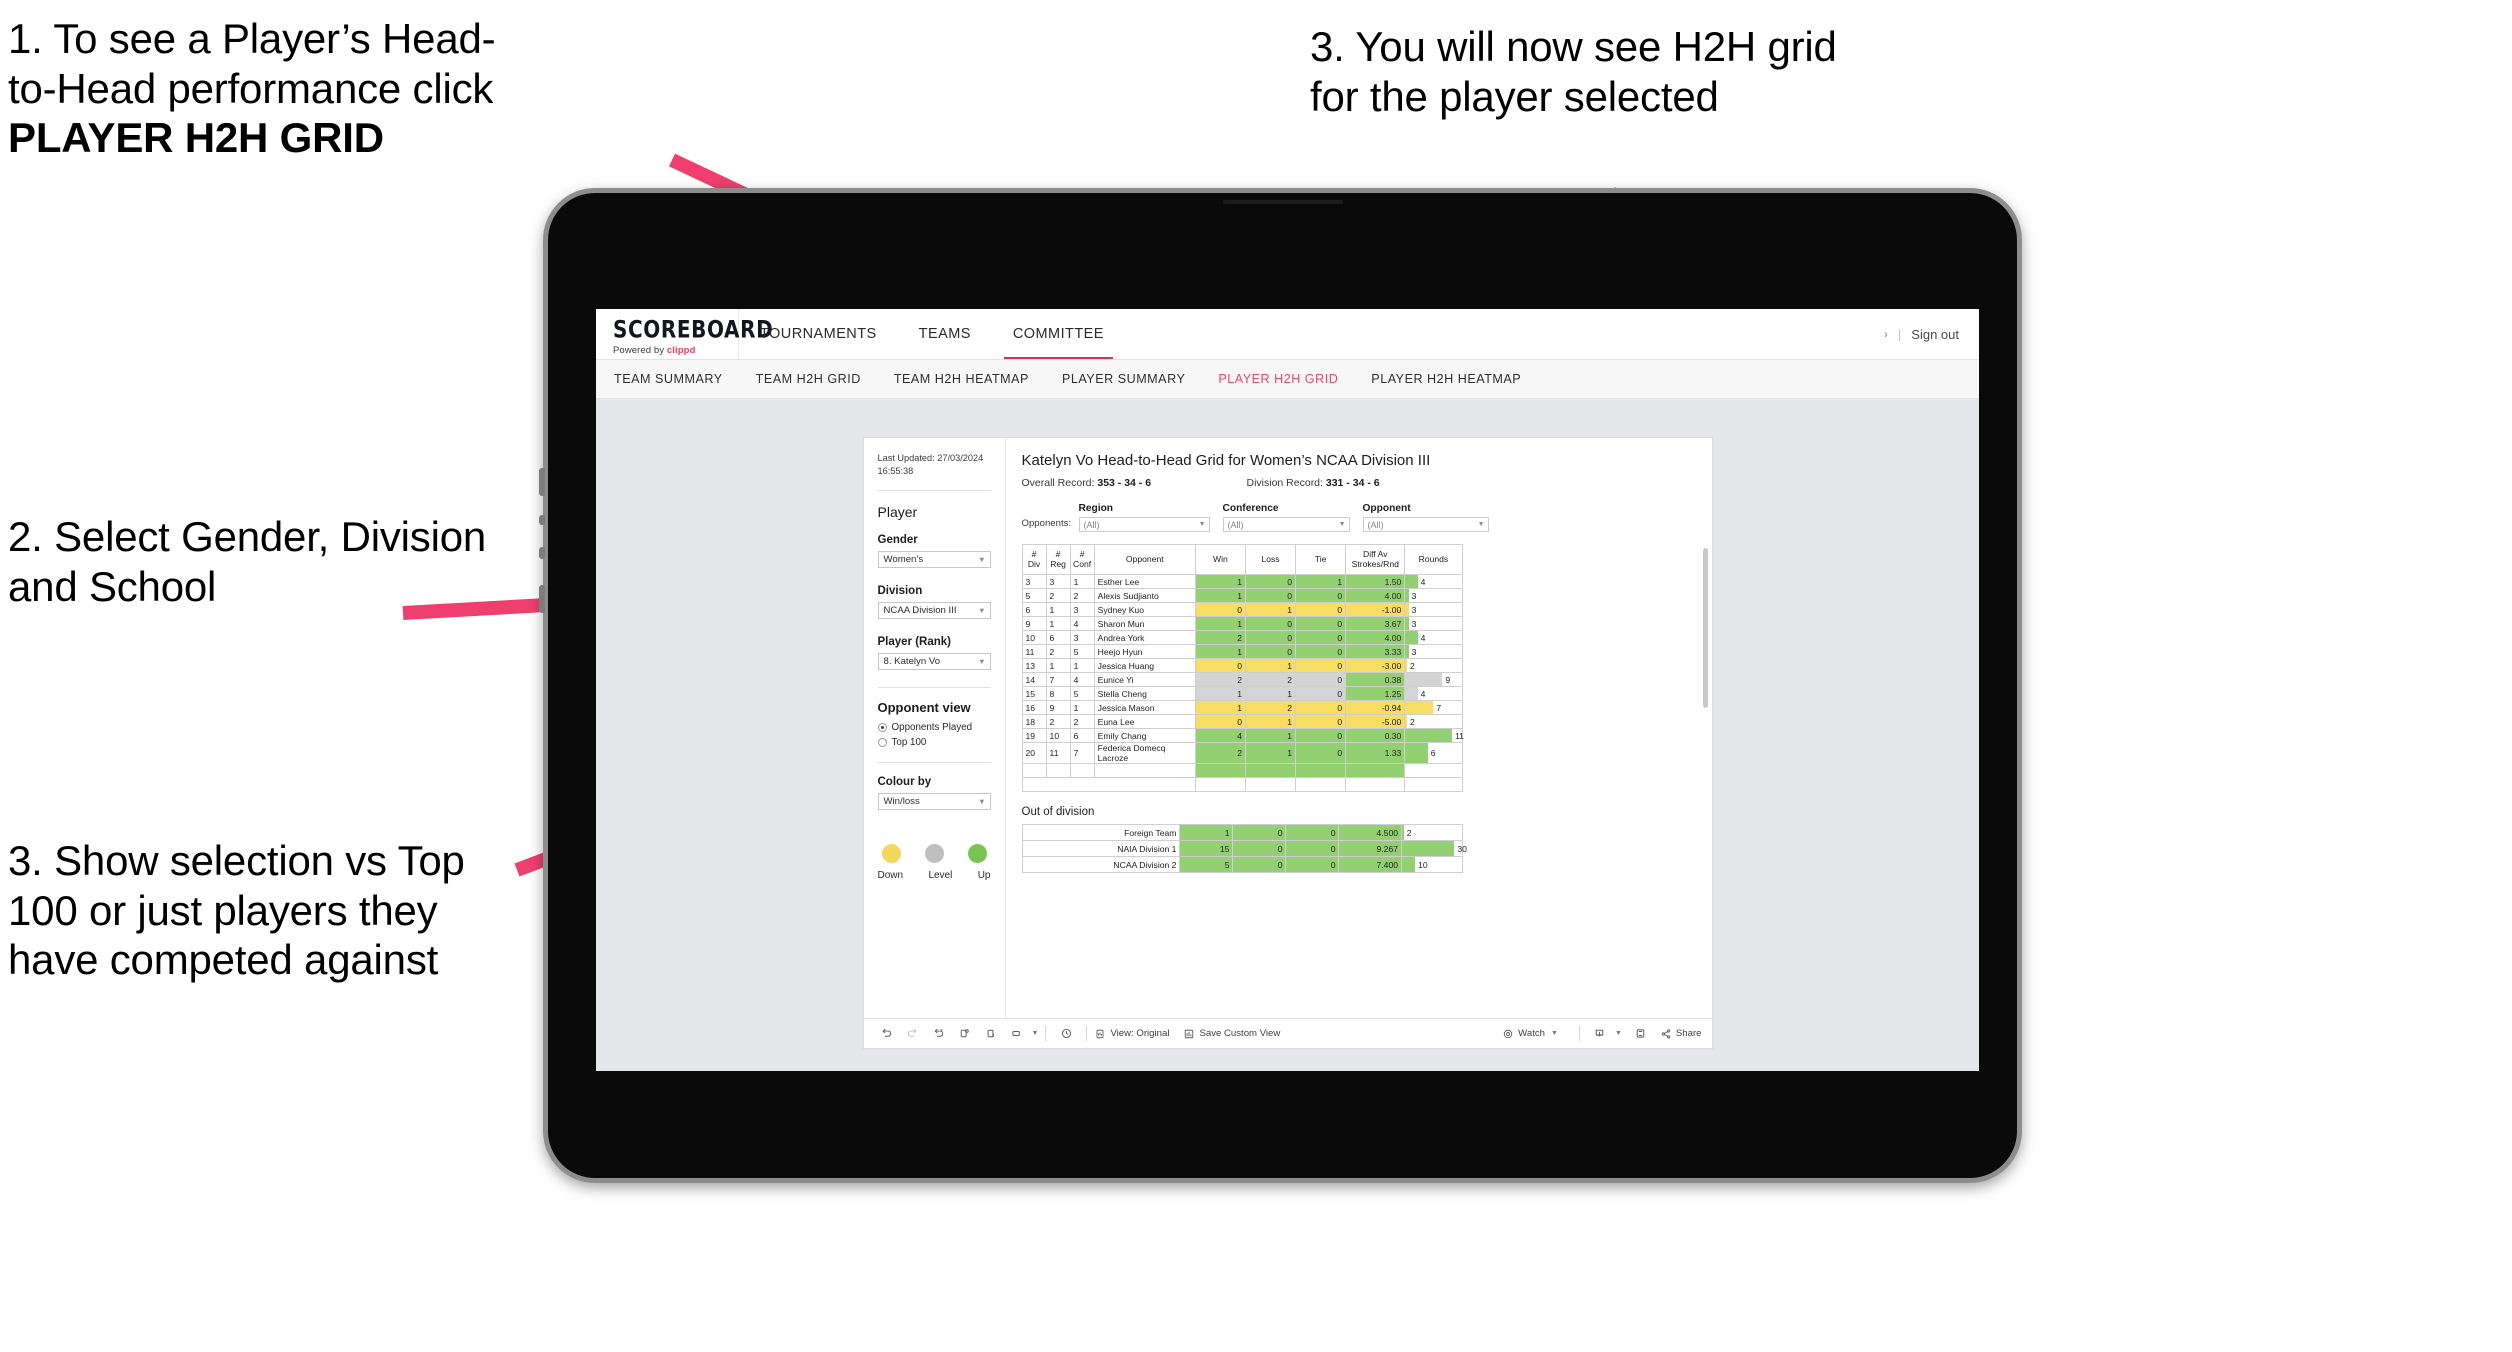  Describe the element at coordinates (939, 1034) in the screenshot. I see `revert-icon` at that location.